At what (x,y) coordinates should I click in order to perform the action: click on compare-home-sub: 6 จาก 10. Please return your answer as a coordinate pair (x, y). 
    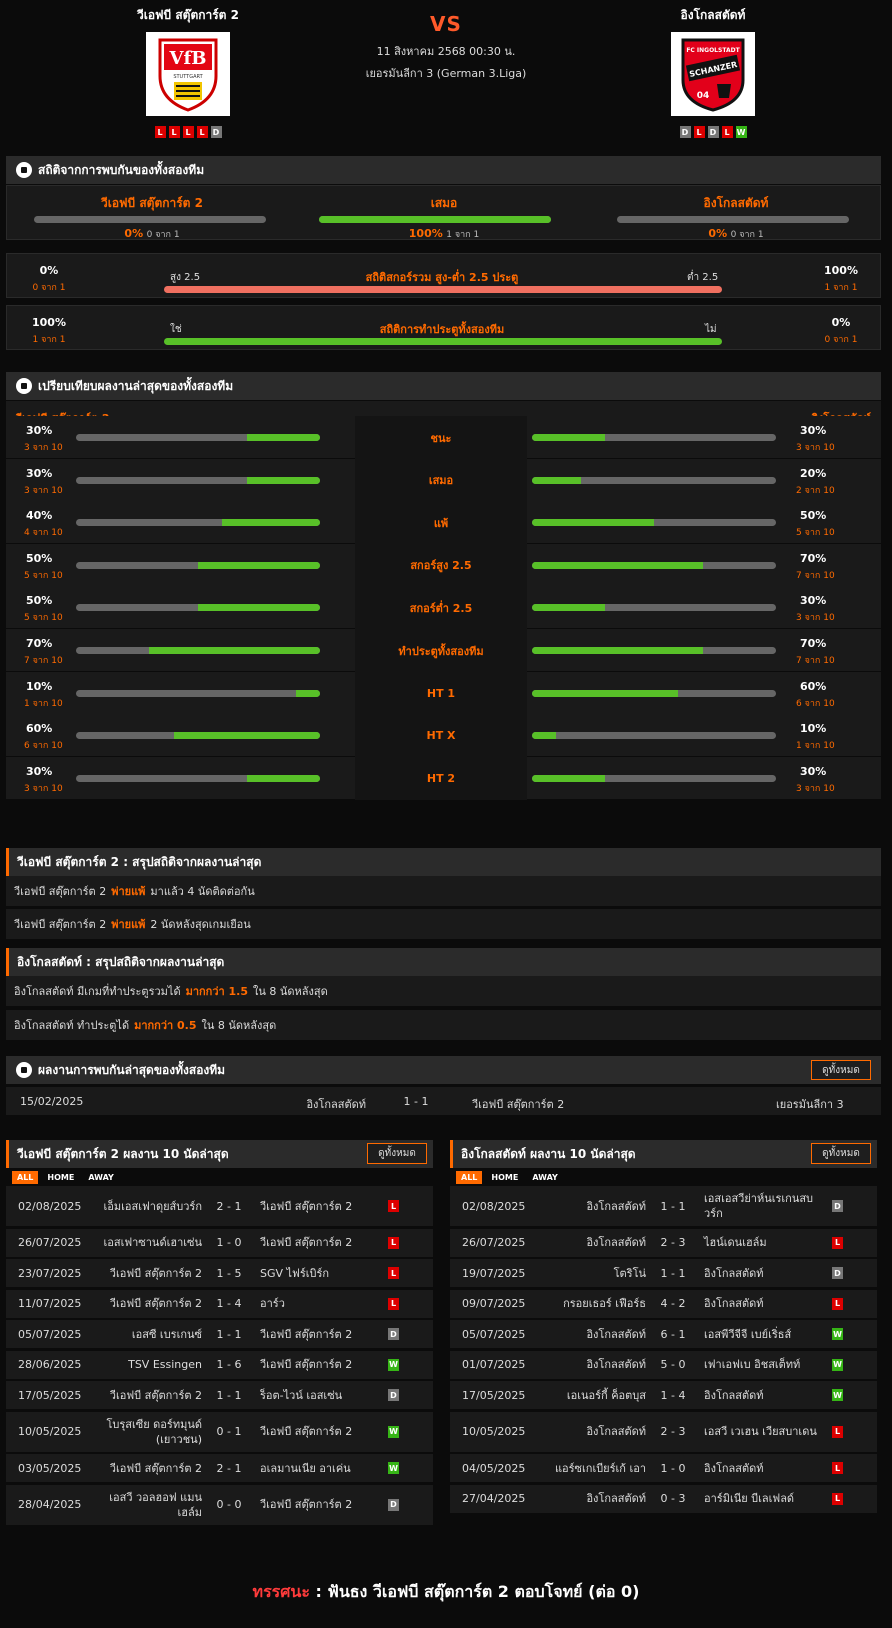
    Looking at the image, I should click on (43, 746).